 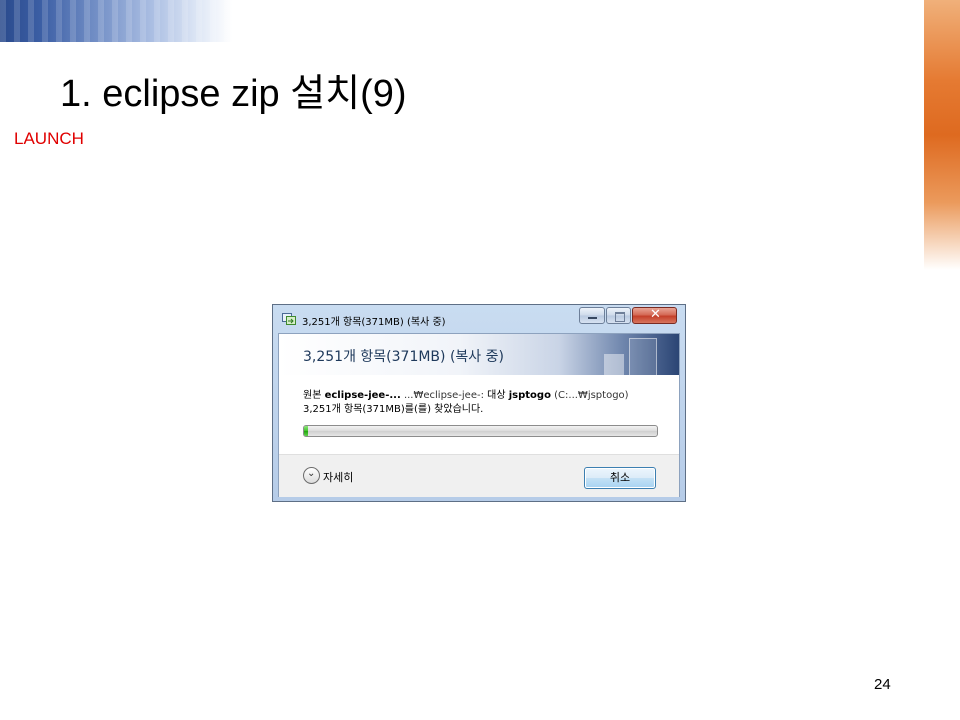 I want to click on minimize-icon, so click(x=592, y=318).